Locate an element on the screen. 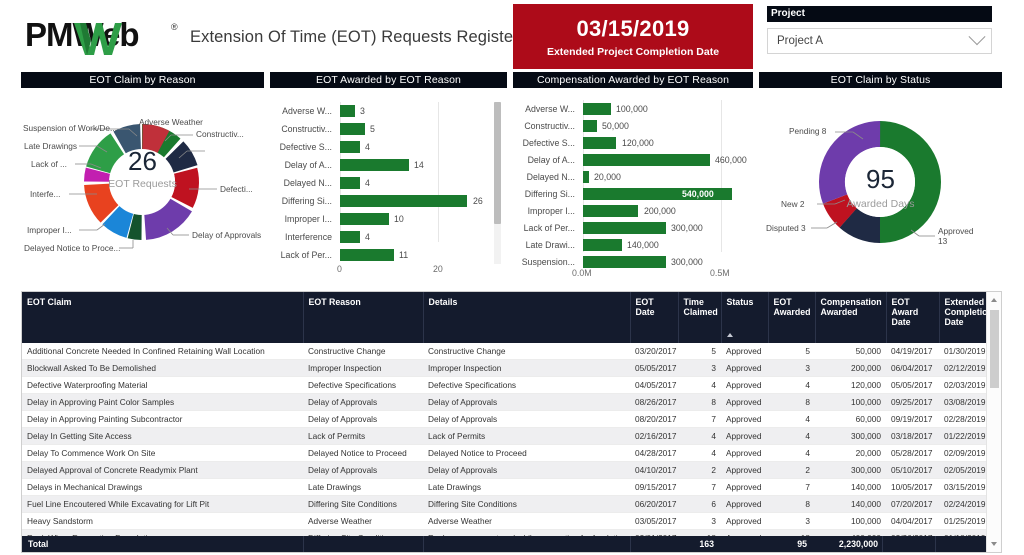 The width and height of the screenshot is (1024, 555). column-header-eot-claim: EOT Claim is located at coordinates (163, 317).